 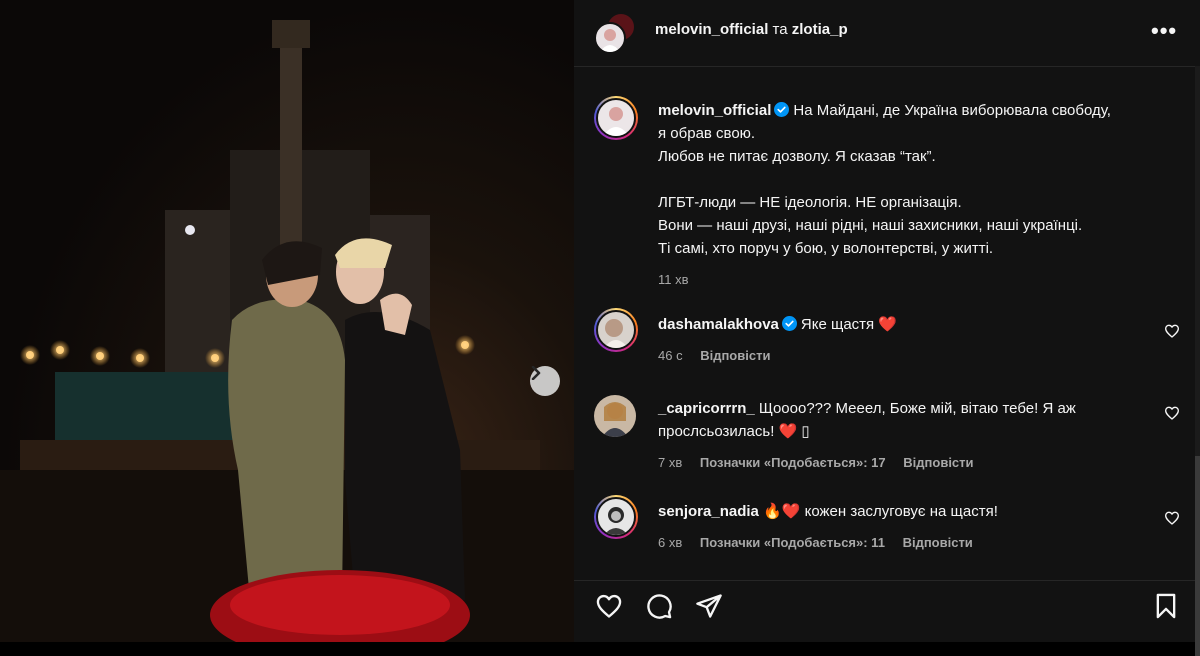 I want to click on avatar-melovin-official, so click(x=610, y=38).